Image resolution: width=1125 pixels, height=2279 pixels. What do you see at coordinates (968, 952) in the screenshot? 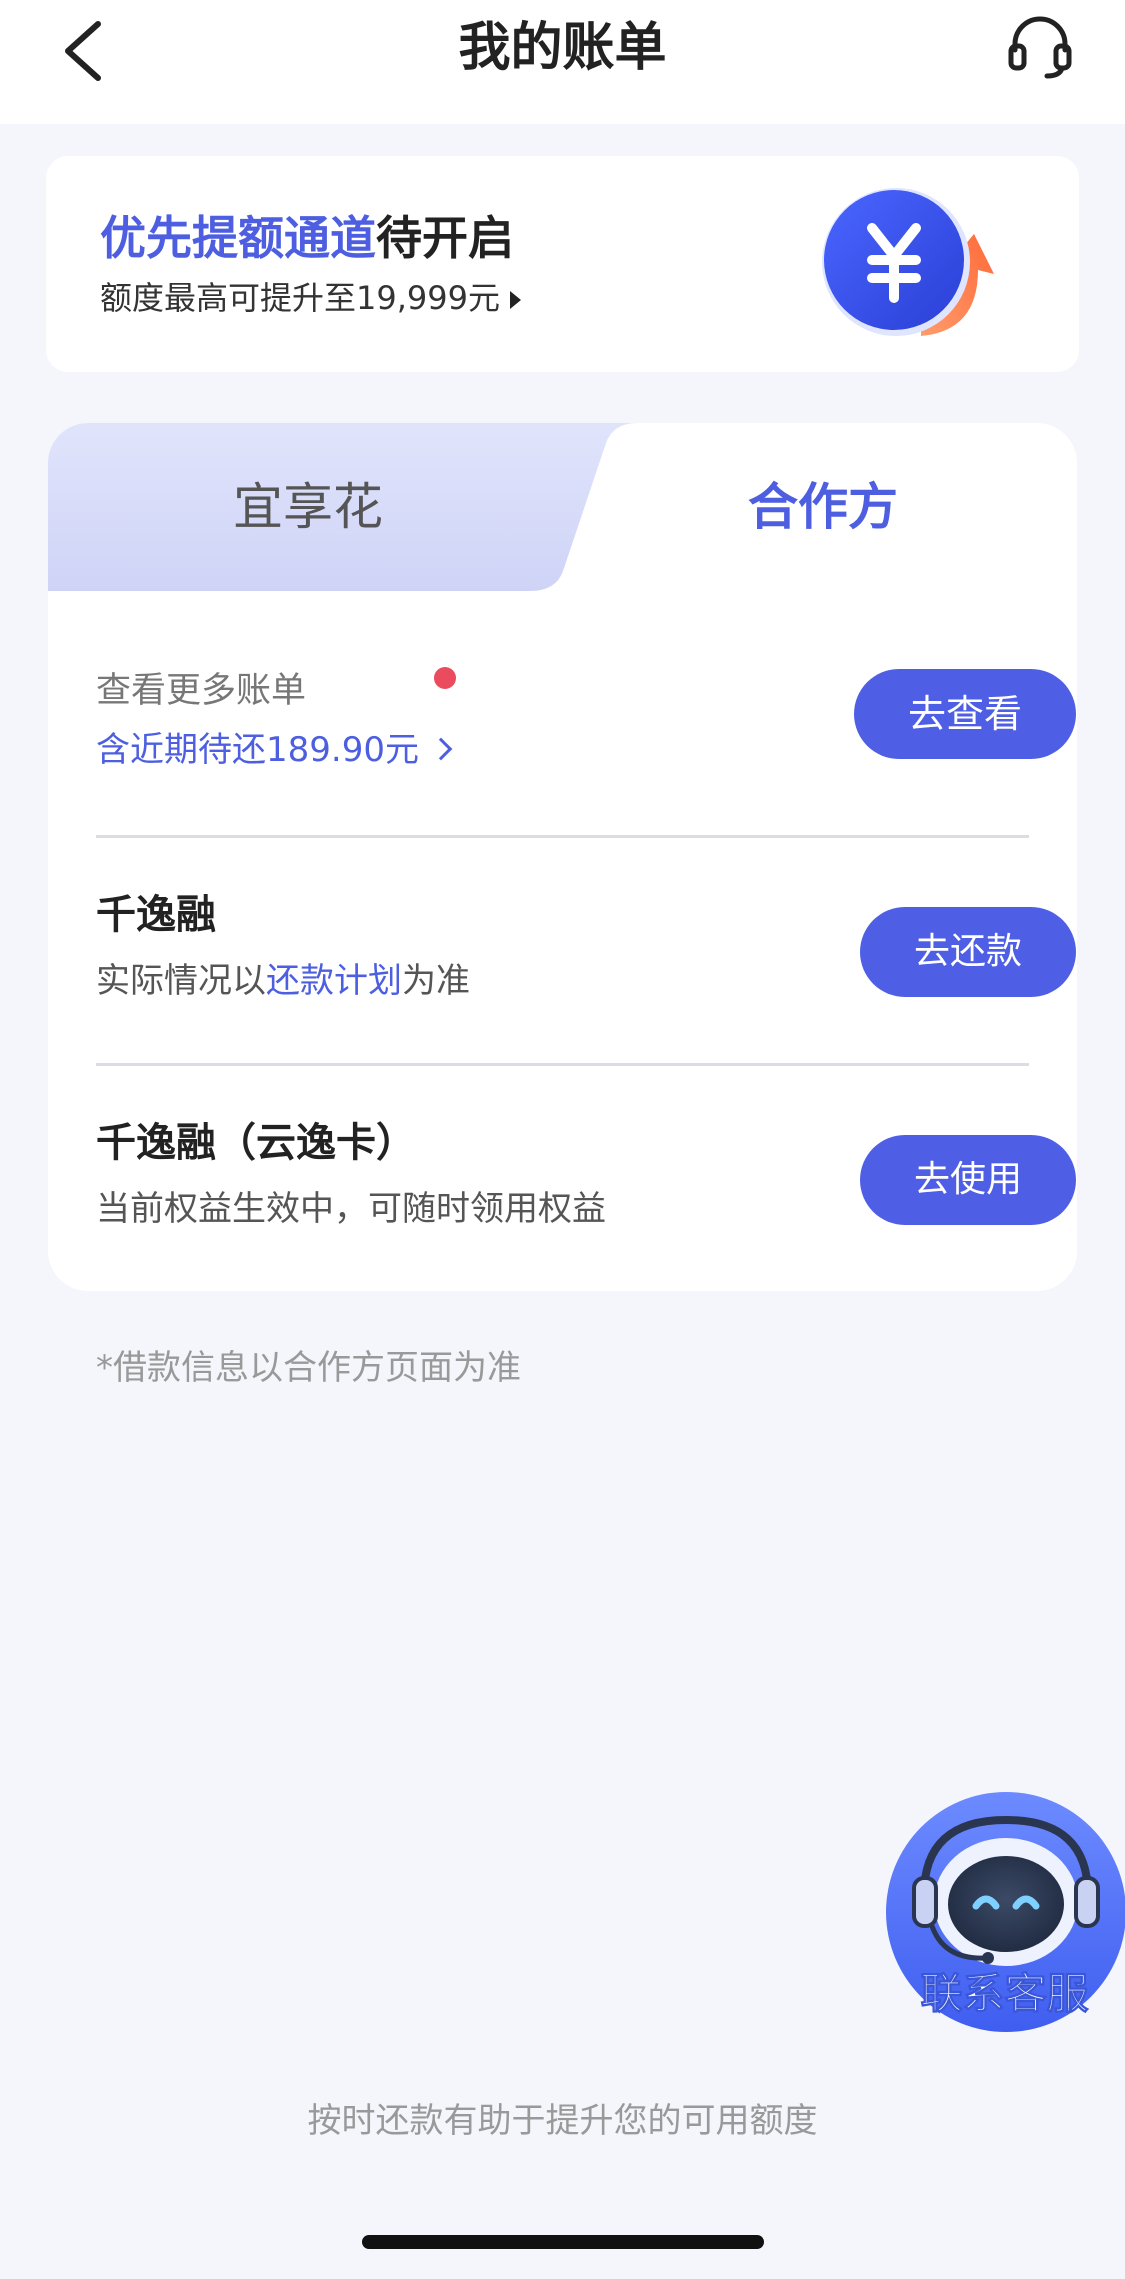
I see `repay-button: 去还款` at bounding box center [968, 952].